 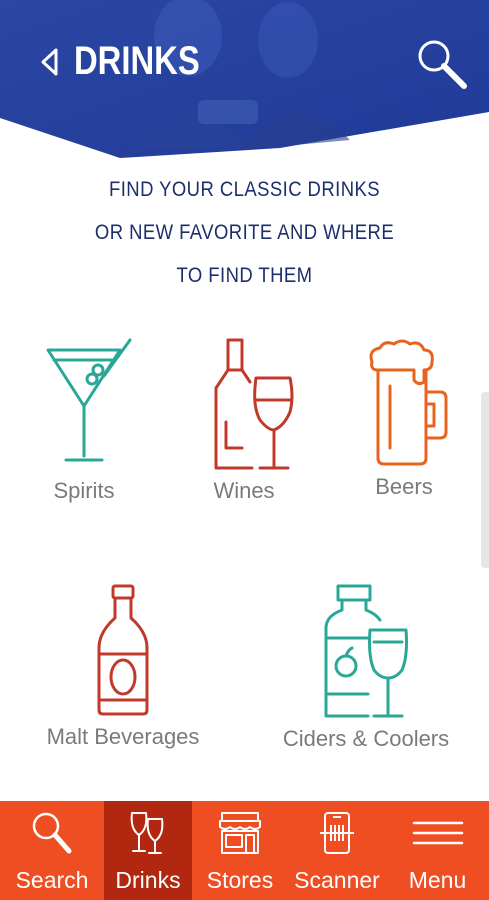 I want to click on phone-scanner-icon, so click(x=337, y=833).